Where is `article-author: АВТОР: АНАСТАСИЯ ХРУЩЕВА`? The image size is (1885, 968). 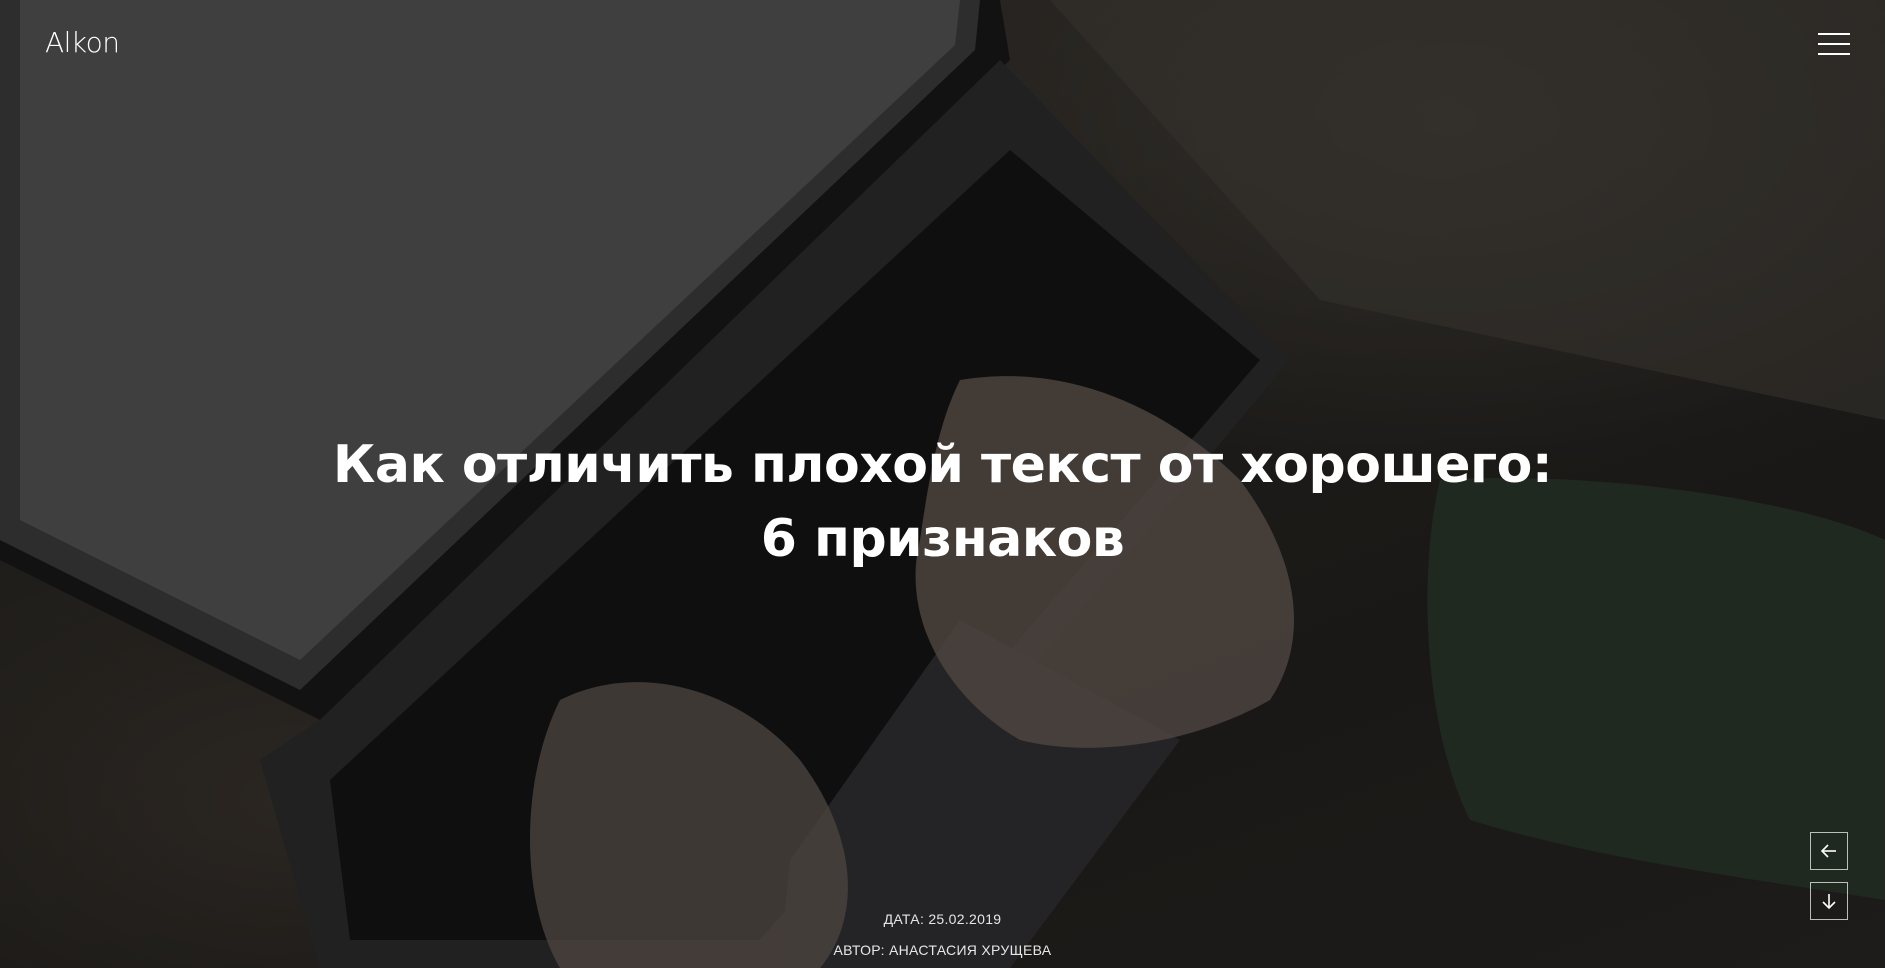 article-author: АВТОР: АНАСТАСИЯ ХРУЩЕВА is located at coordinates (942, 950).